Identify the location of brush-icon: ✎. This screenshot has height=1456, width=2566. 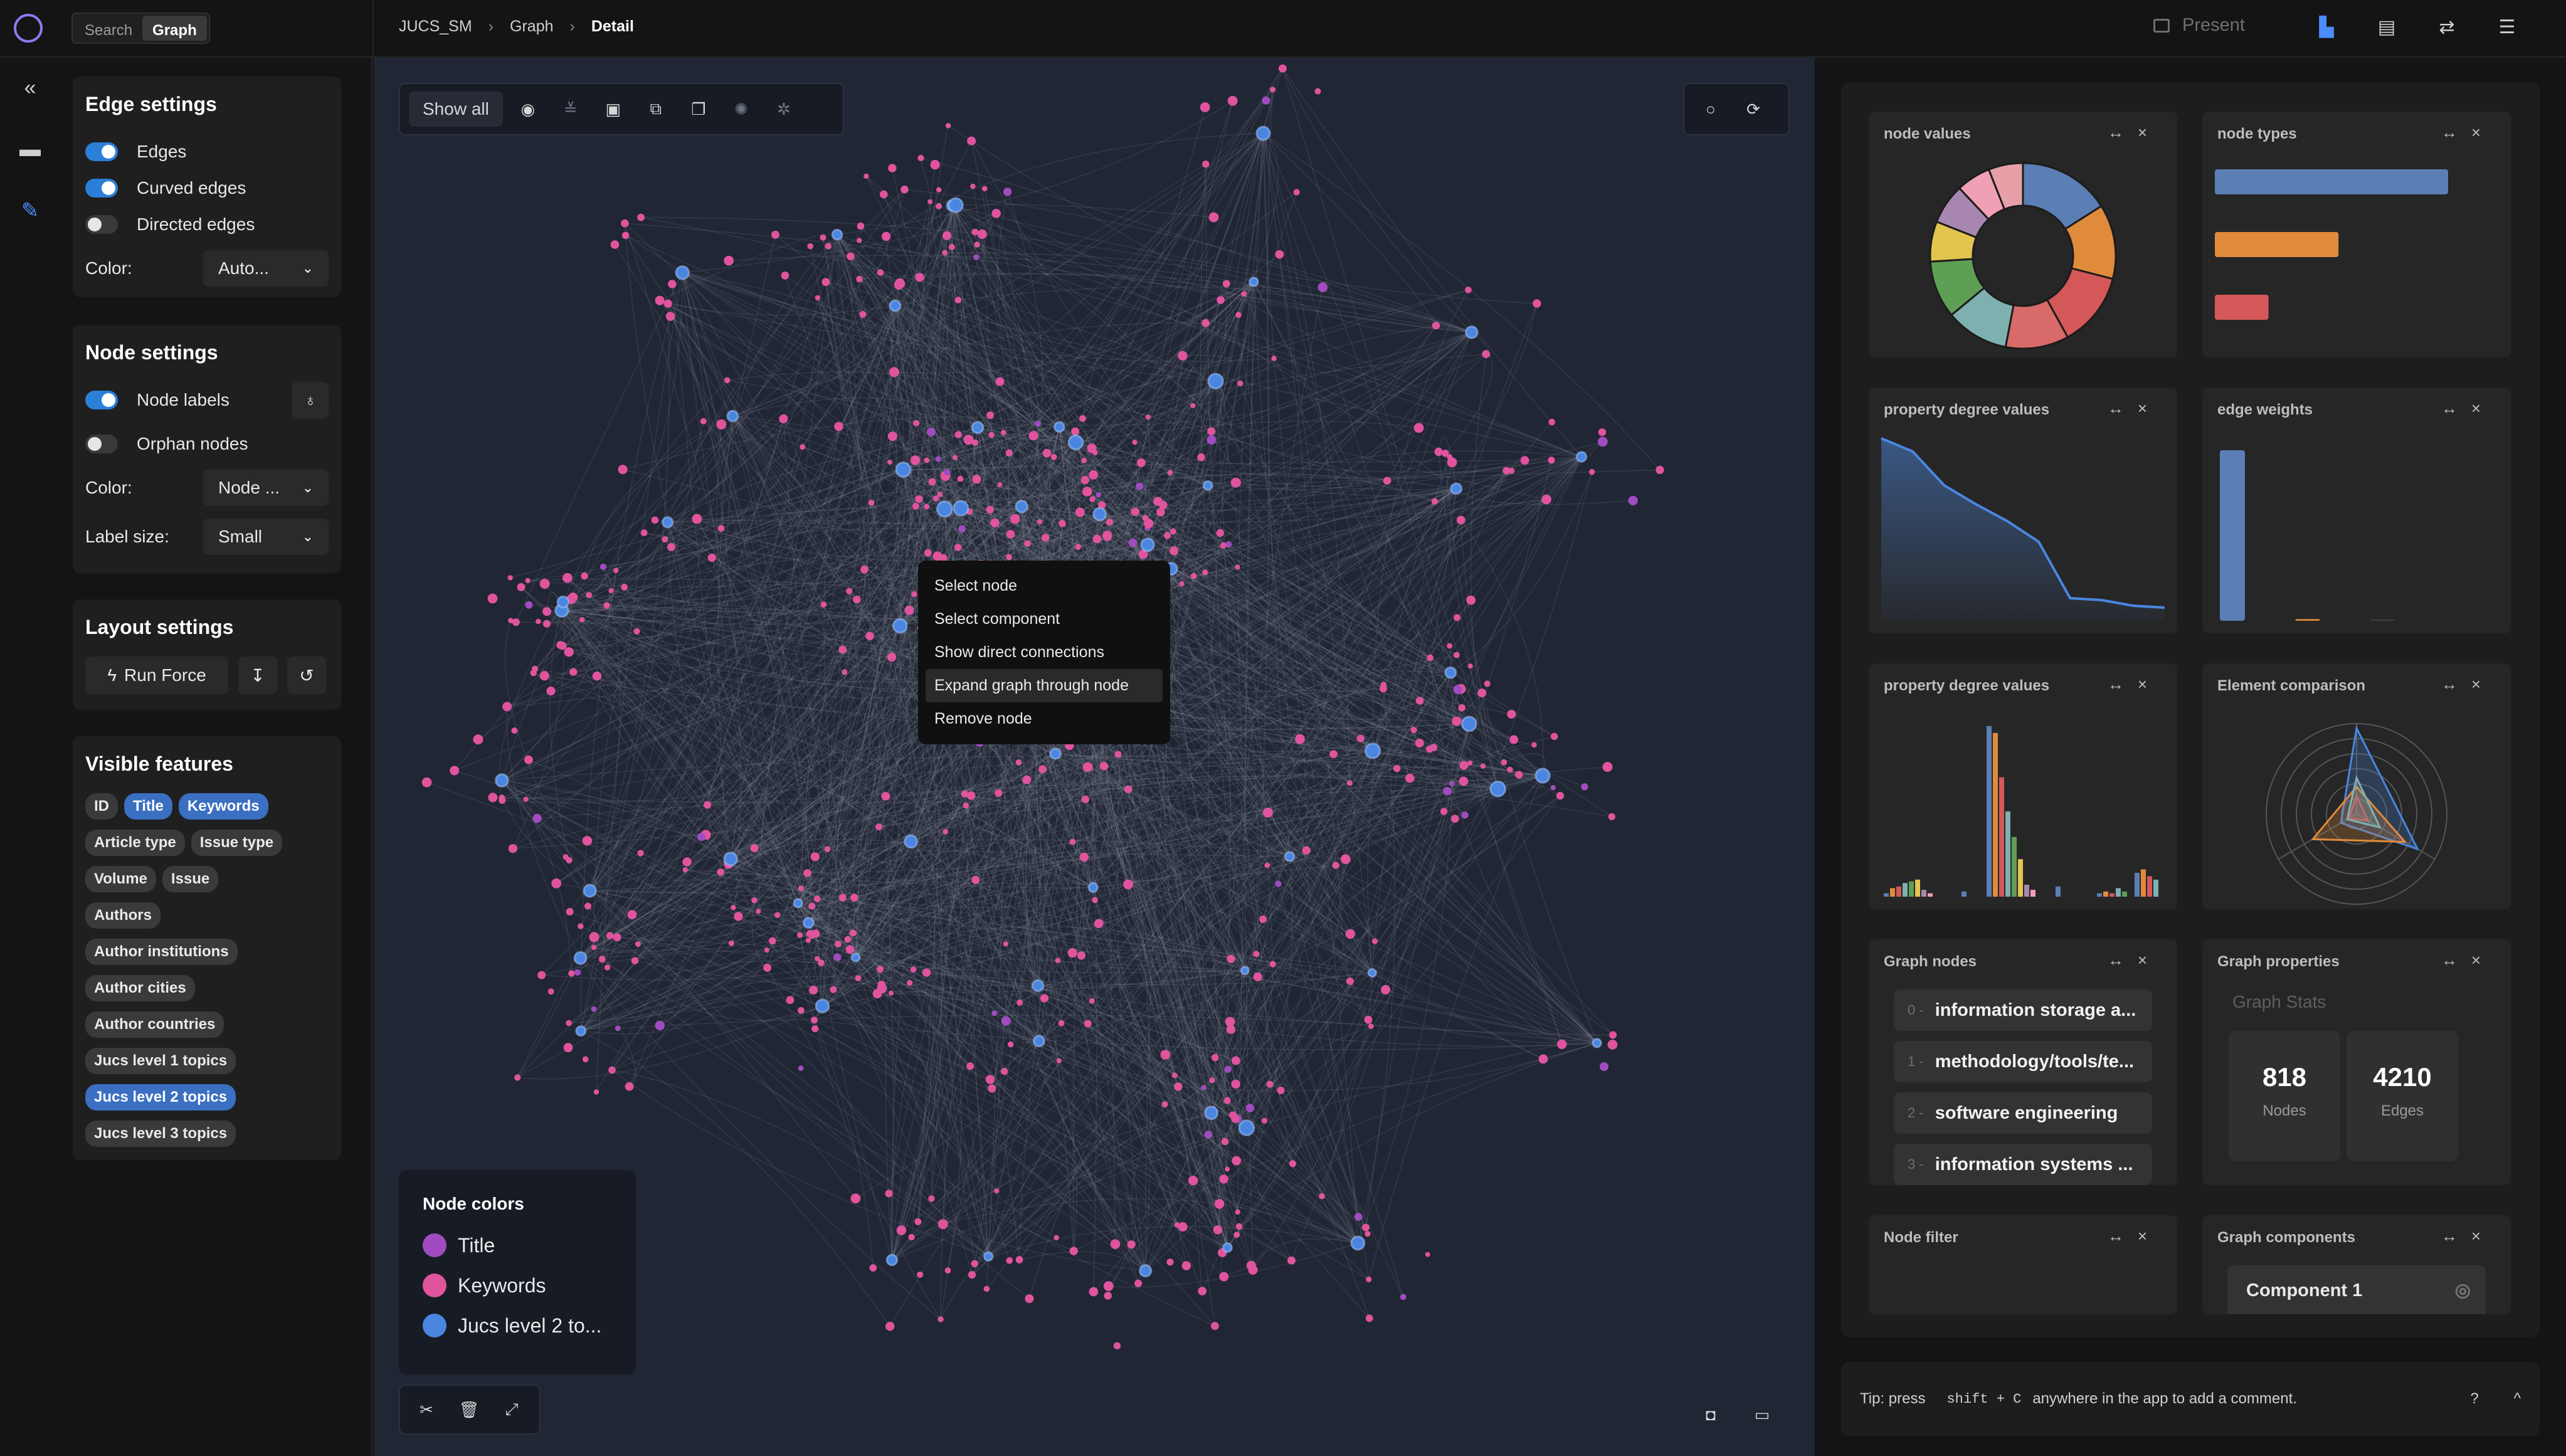
(31, 211).